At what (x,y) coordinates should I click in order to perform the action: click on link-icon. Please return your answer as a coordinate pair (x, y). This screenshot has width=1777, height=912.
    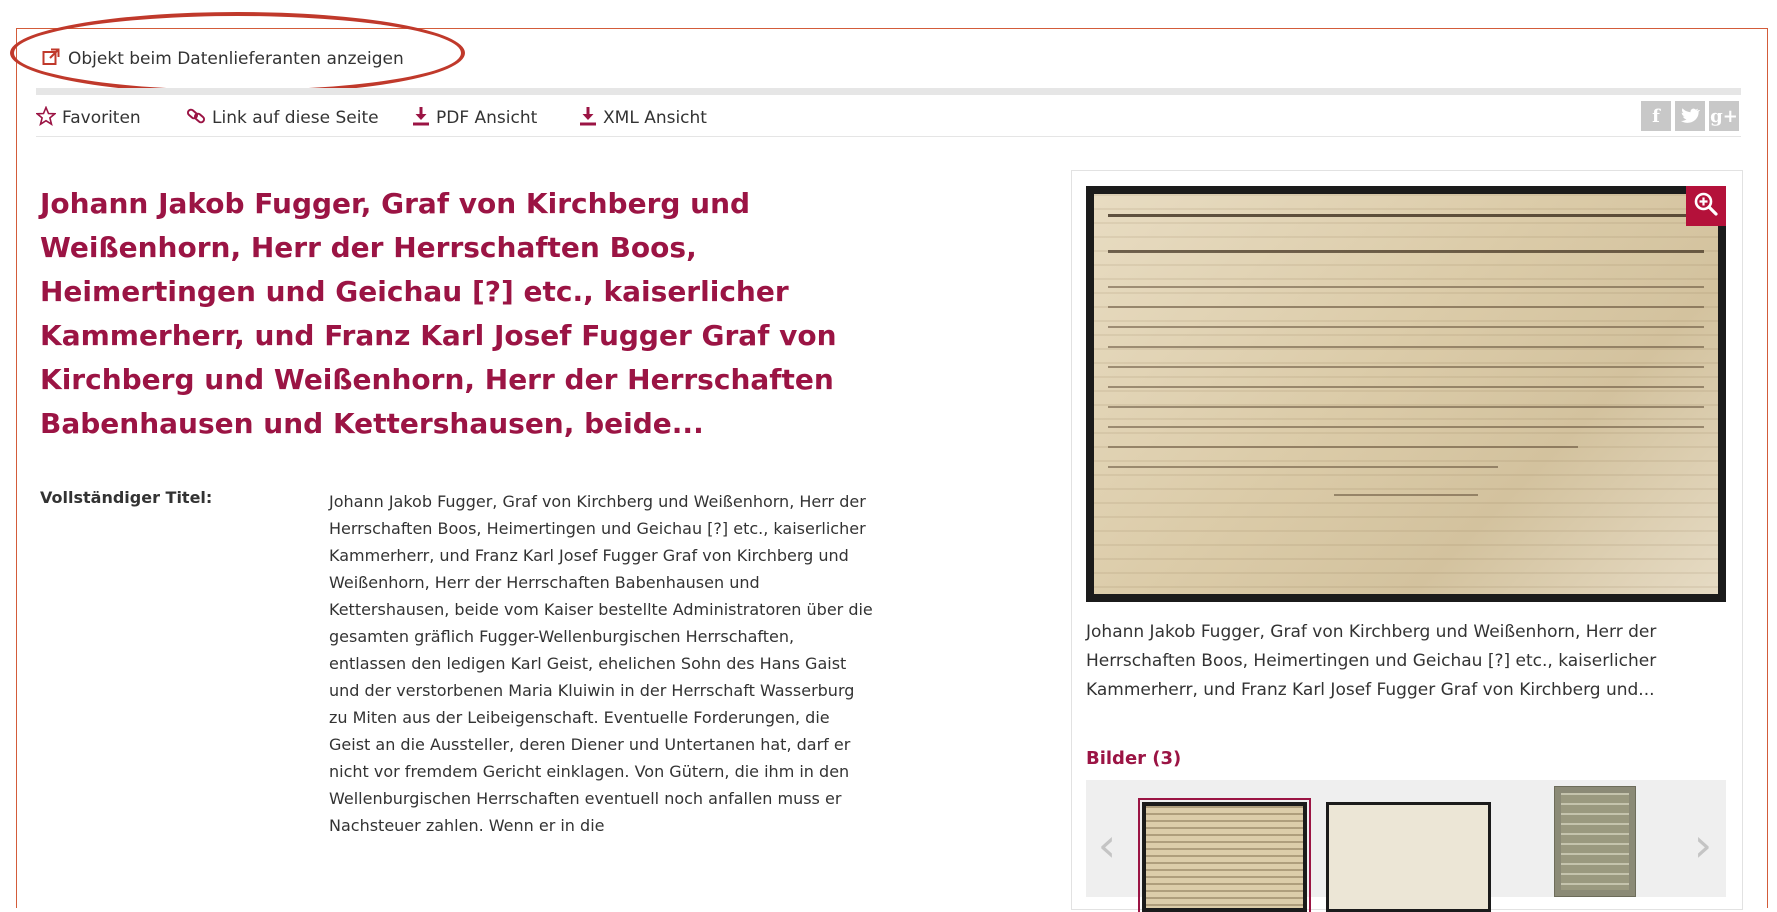
    Looking at the image, I should click on (196, 118).